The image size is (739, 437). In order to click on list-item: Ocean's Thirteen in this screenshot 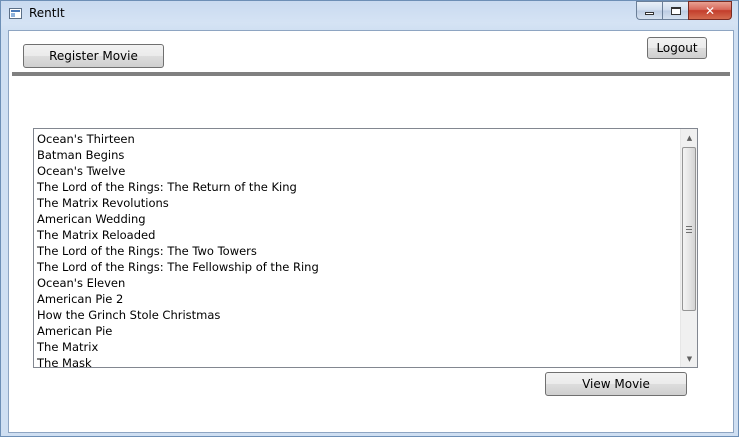, I will do `click(356, 139)`.